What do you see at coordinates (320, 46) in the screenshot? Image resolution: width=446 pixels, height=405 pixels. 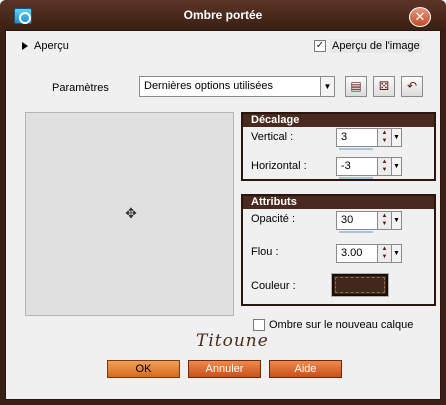 I see `checkmark-icon: ✓` at bounding box center [320, 46].